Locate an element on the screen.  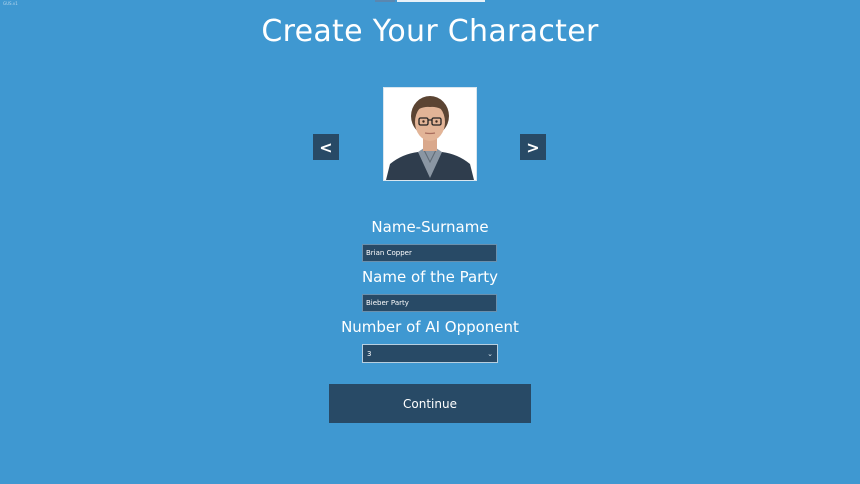
character-portrait is located at coordinates (430, 134).